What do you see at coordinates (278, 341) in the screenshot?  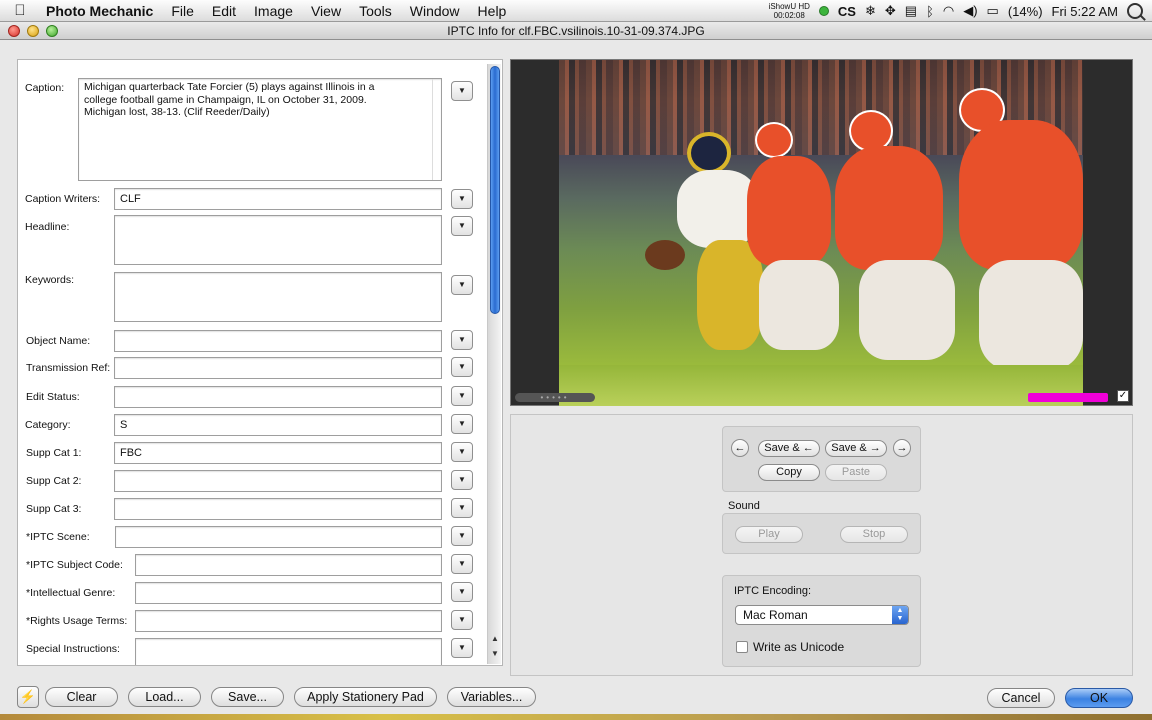 I see `object-name-field` at bounding box center [278, 341].